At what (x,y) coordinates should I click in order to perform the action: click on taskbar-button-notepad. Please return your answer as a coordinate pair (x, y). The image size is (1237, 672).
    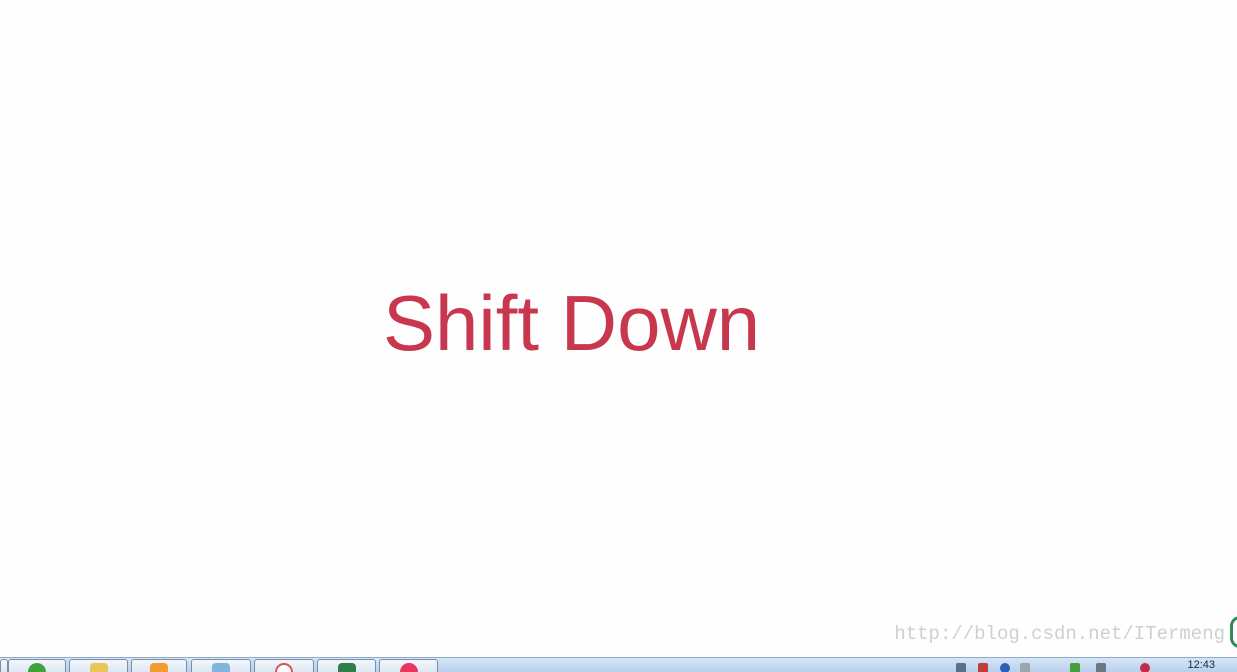
    Looking at the image, I should click on (221, 665).